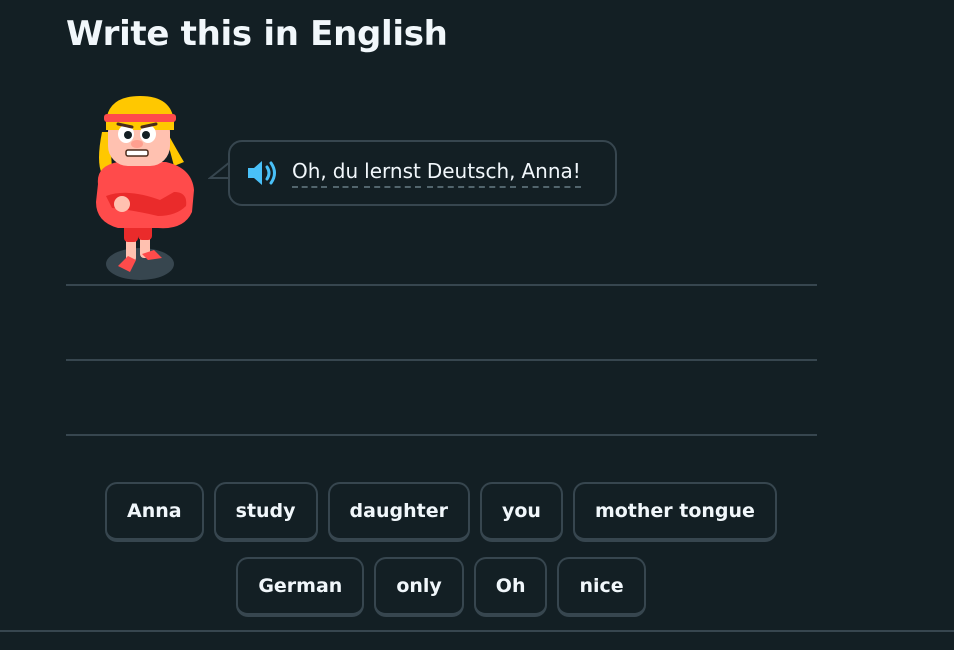 Image resolution: width=954 pixels, height=650 pixels. What do you see at coordinates (300, 587) in the screenshot?
I see `word-chip-german: German` at bounding box center [300, 587].